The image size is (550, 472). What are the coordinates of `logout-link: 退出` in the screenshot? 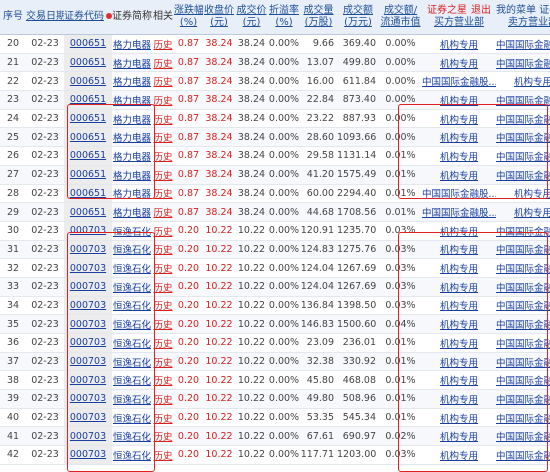 It's located at (481, 10).